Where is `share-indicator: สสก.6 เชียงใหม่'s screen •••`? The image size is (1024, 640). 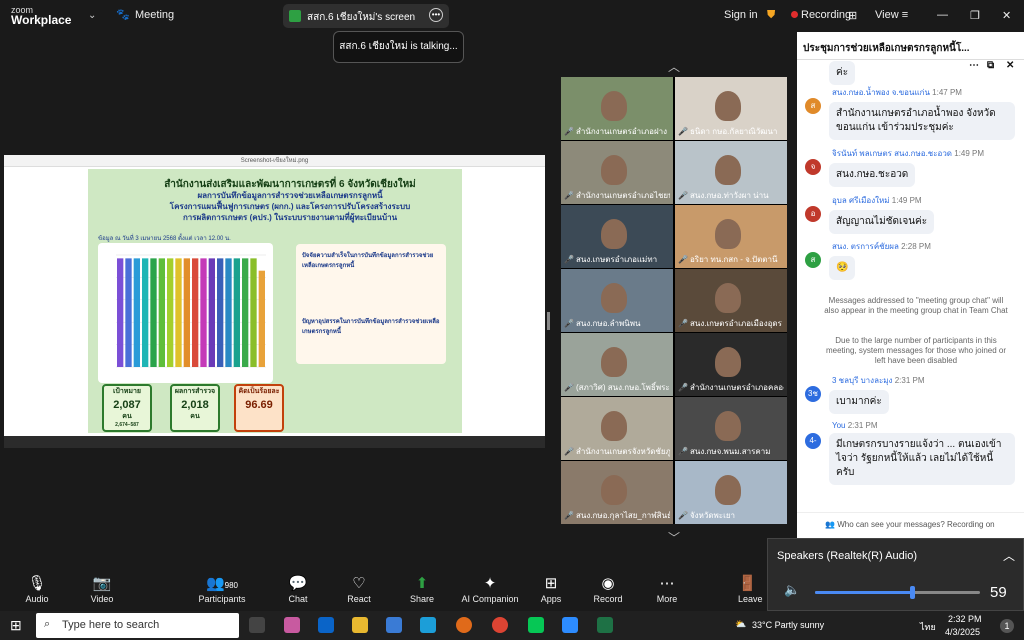 share-indicator: สสก.6 เชียงใหม่'s screen ••• is located at coordinates (366, 16).